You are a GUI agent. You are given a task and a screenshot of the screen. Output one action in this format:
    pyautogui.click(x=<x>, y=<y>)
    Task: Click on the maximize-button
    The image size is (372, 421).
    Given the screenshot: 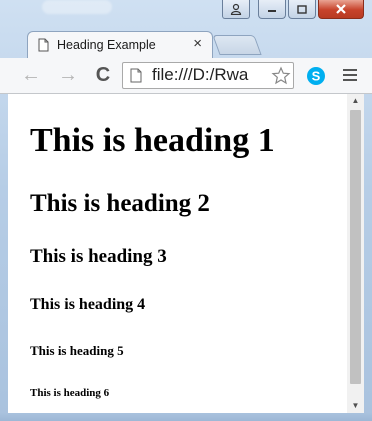 What is the action you would take?
    pyautogui.click(x=302, y=9)
    